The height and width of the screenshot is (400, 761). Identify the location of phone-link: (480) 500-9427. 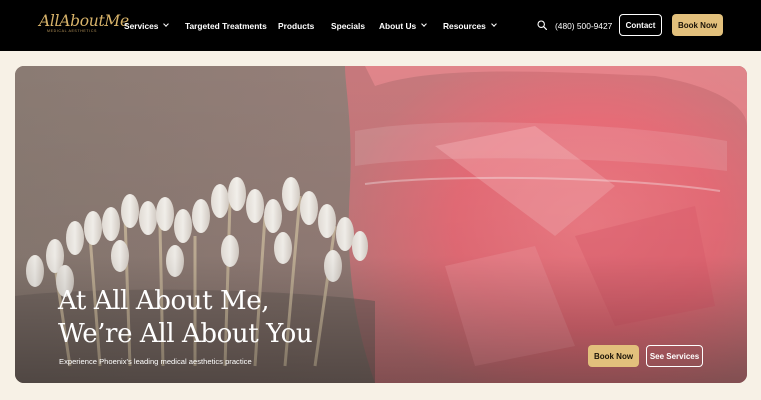
(583, 25).